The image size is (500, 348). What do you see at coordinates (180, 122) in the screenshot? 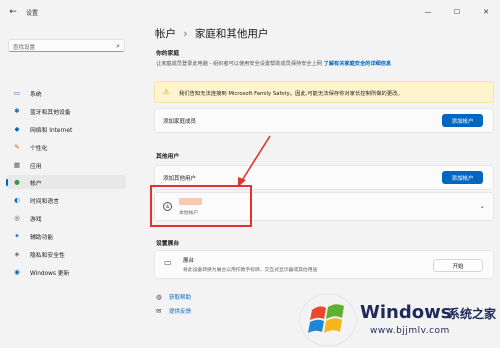
I see `add-family-label: 添加家庭成员` at bounding box center [180, 122].